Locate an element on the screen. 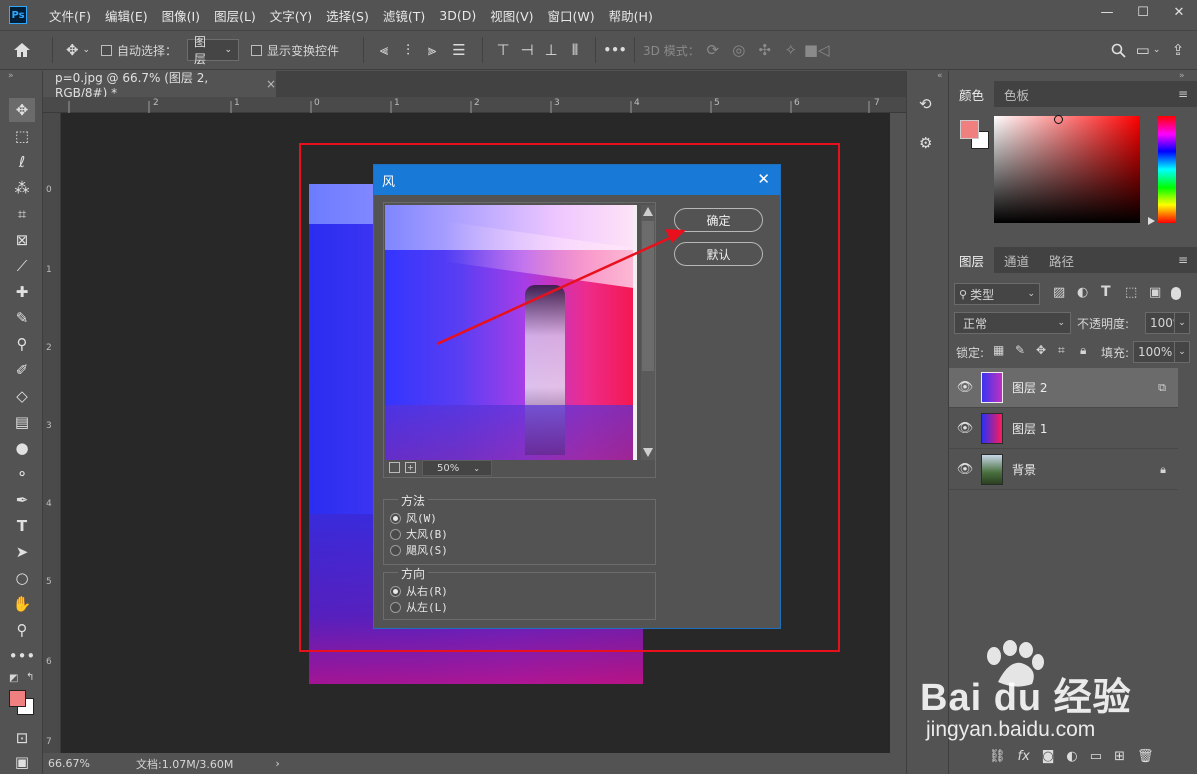  tab-paths: 路径 is located at coordinates (1061, 260).